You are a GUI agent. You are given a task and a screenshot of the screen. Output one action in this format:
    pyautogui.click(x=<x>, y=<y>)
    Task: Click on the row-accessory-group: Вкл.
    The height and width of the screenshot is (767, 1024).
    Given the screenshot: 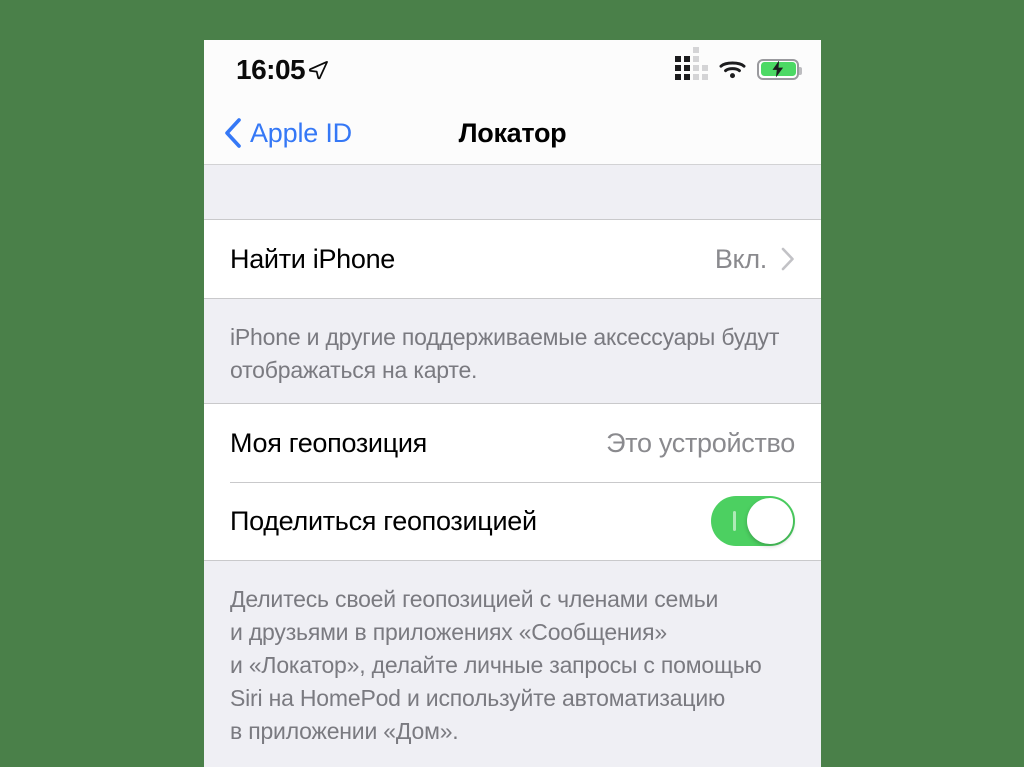 What is the action you would take?
    pyautogui.click(x=755, y=259)
    